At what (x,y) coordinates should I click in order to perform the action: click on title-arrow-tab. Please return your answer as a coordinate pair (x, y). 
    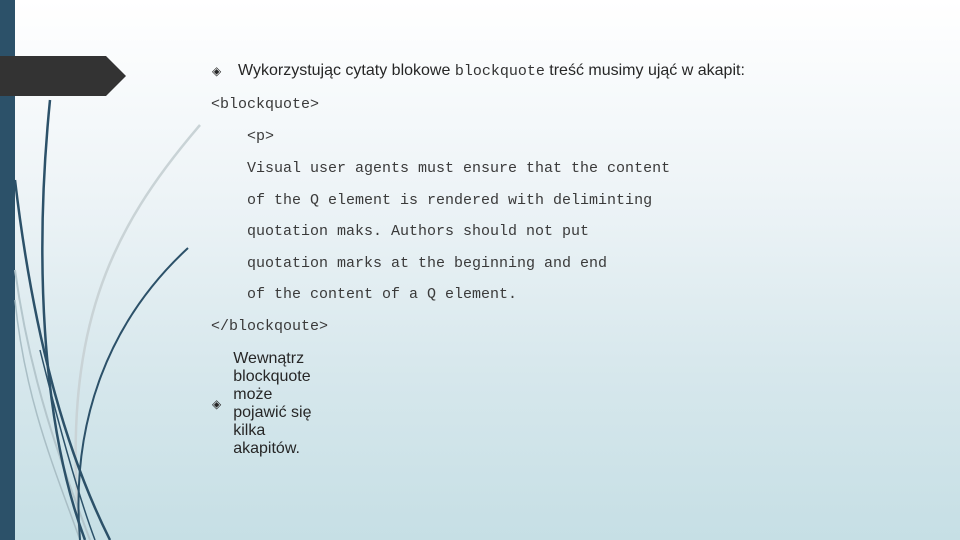
    Looking at the image, I should click on (63, 76).